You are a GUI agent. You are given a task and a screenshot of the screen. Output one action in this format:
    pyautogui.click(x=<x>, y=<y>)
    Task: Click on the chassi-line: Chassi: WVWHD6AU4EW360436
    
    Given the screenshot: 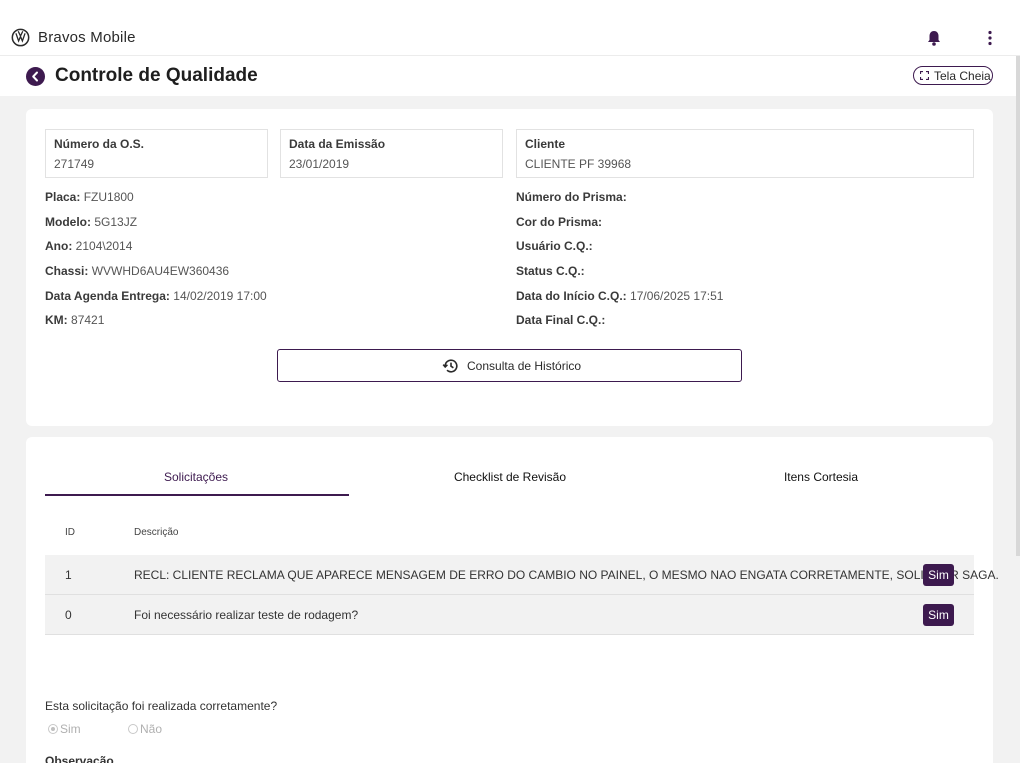 What is the action you would take?
    pyautogui.click(x=137, y=271)
    